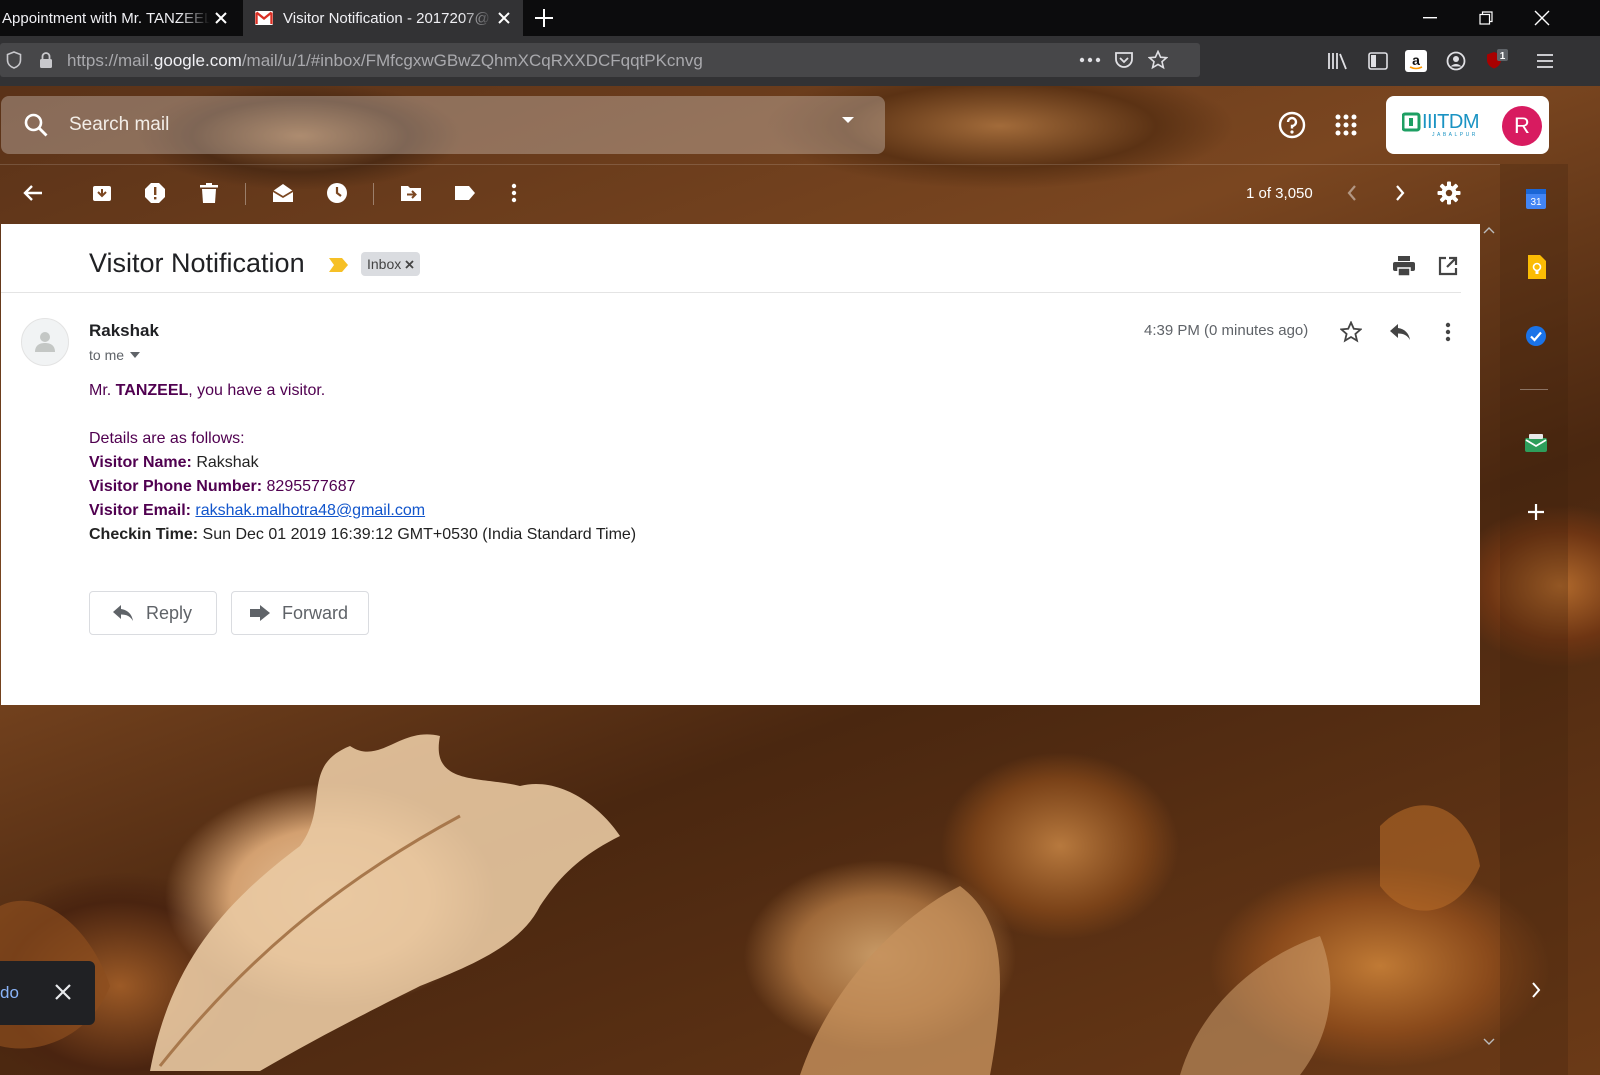 This screenshot has height=1075, width=1600. I want to click on settings-gear-icon, so click(1449, 193).